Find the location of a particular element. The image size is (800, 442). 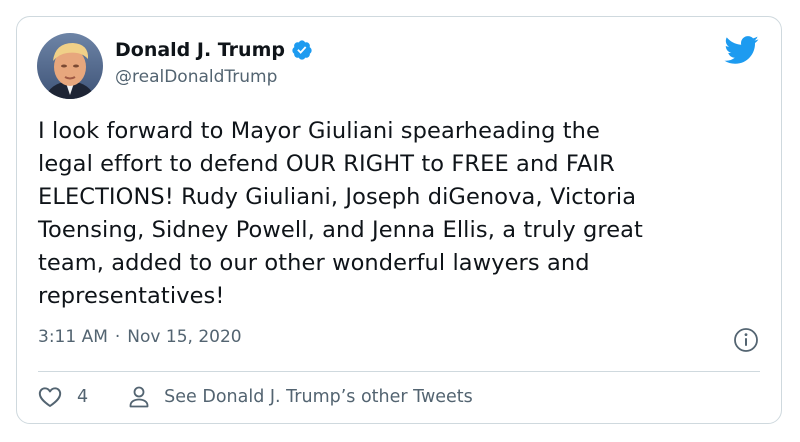

divider is located at coordinates (399, 371).